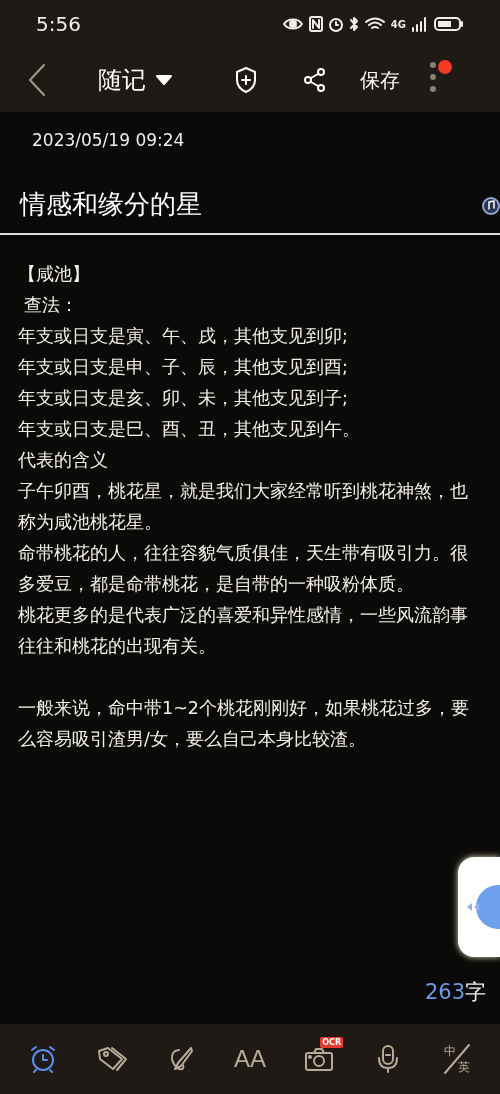 This screenshot has width=500, height=1094. I want to click on back-button, so click(37, 80).